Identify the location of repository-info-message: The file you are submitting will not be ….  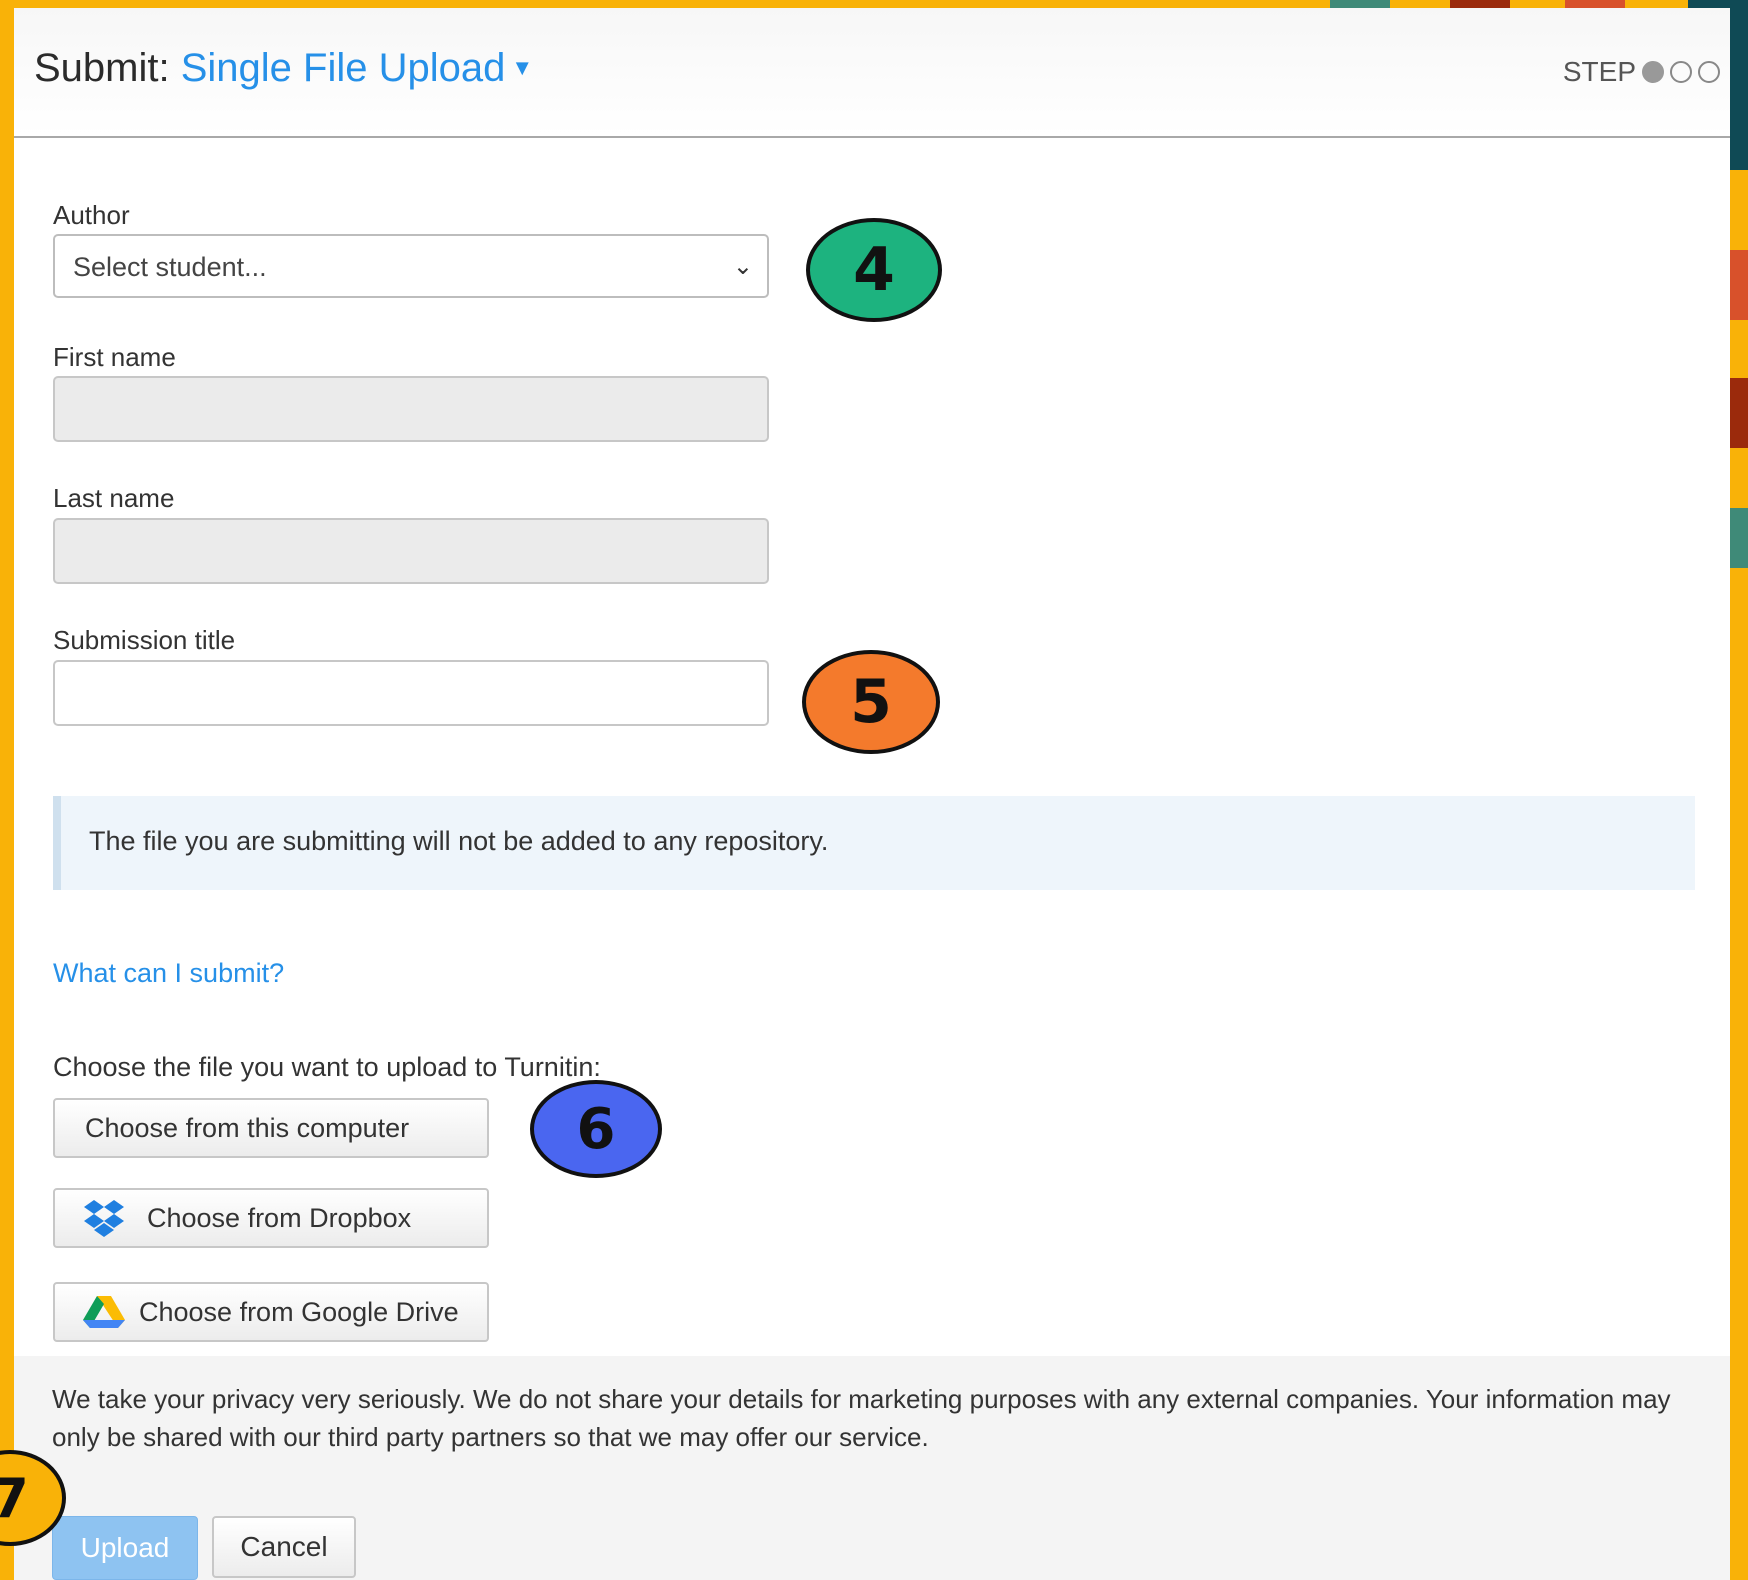
(874, 843).